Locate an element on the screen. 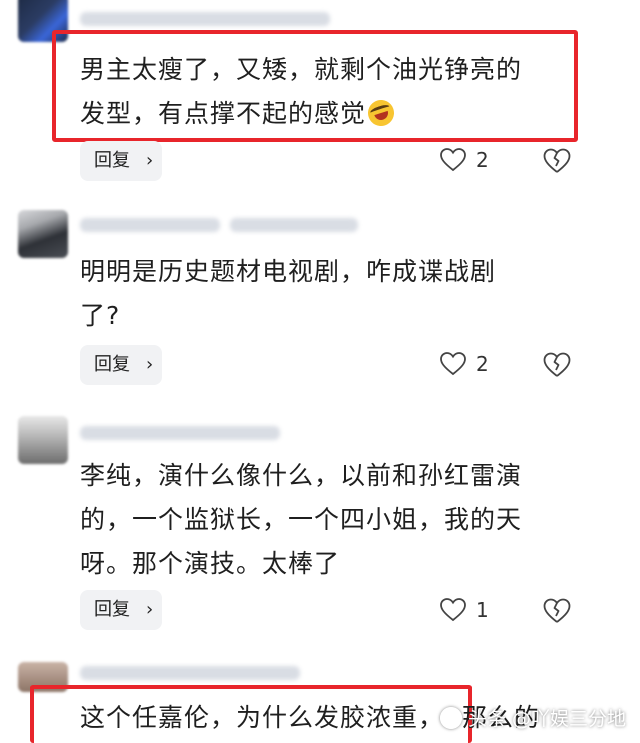  watermark-text: 头条 @吖娱三分地 is located at coordinates (546, 719).